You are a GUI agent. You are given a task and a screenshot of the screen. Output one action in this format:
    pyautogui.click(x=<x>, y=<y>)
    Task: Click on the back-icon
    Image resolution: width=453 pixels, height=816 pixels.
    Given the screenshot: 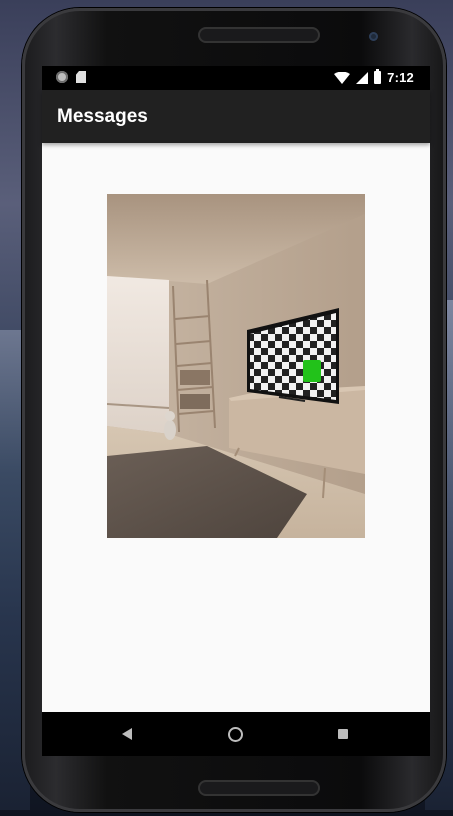 What is the action you would take?
    pyautogui.click(x=127, y=734)
    